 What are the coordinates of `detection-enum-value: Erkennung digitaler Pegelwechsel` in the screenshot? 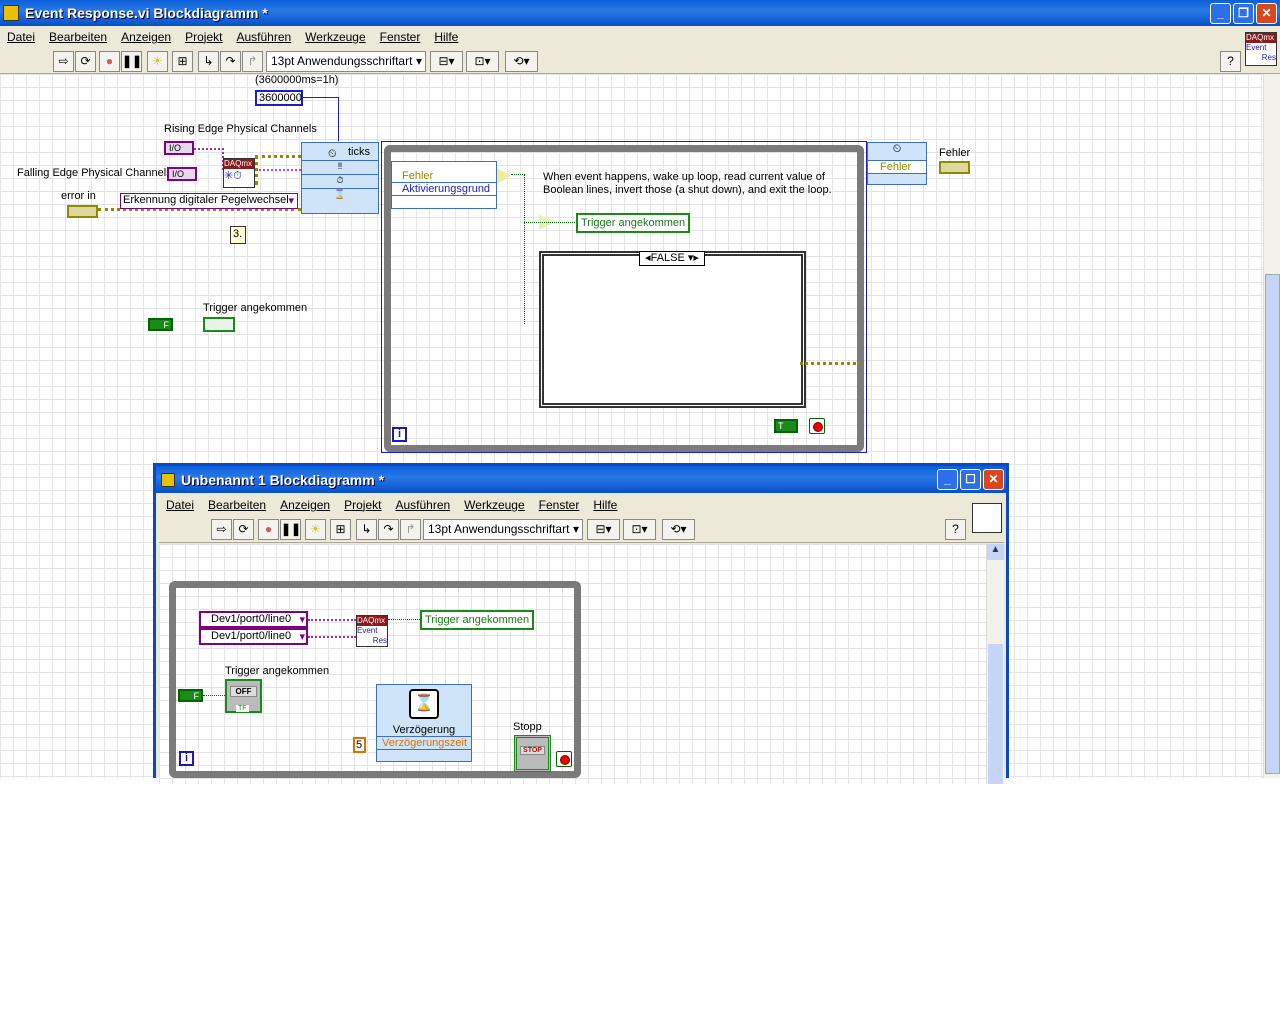 It's located at (206, 200).